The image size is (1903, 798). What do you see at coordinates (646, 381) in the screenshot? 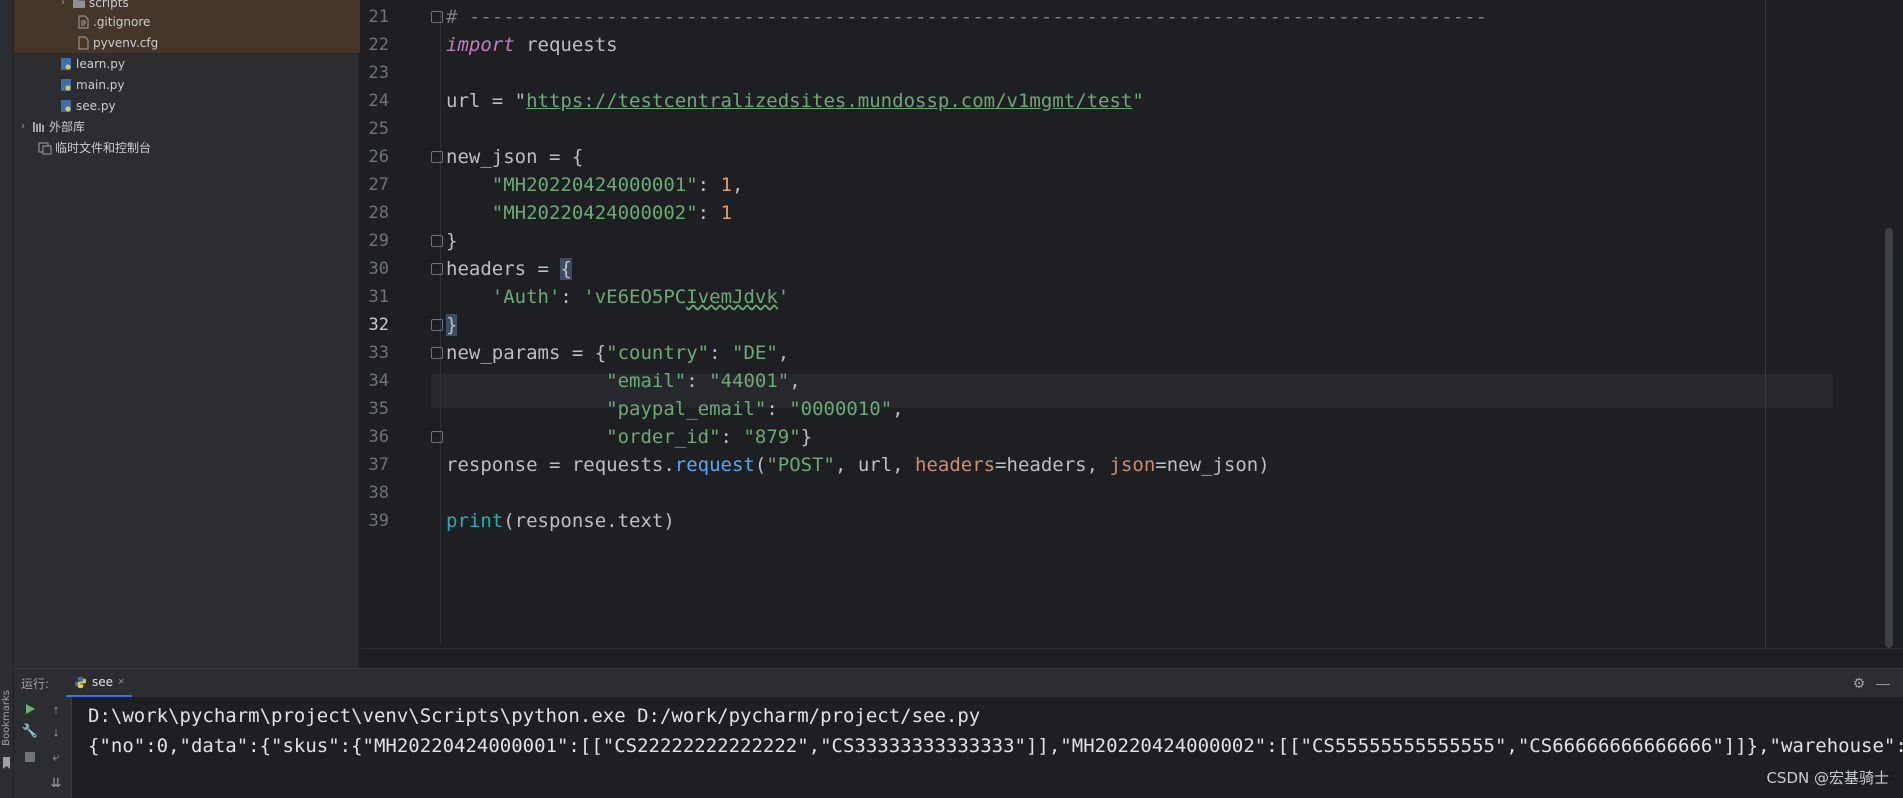
I see `string-key: "email"` at bounding box center [646, 381].